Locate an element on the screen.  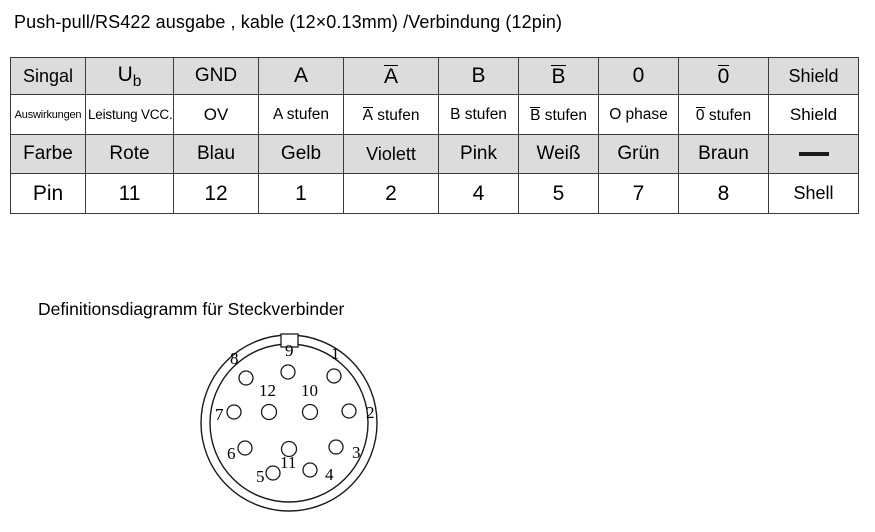
table-cell: 2 is located at coordinates (391, 193).